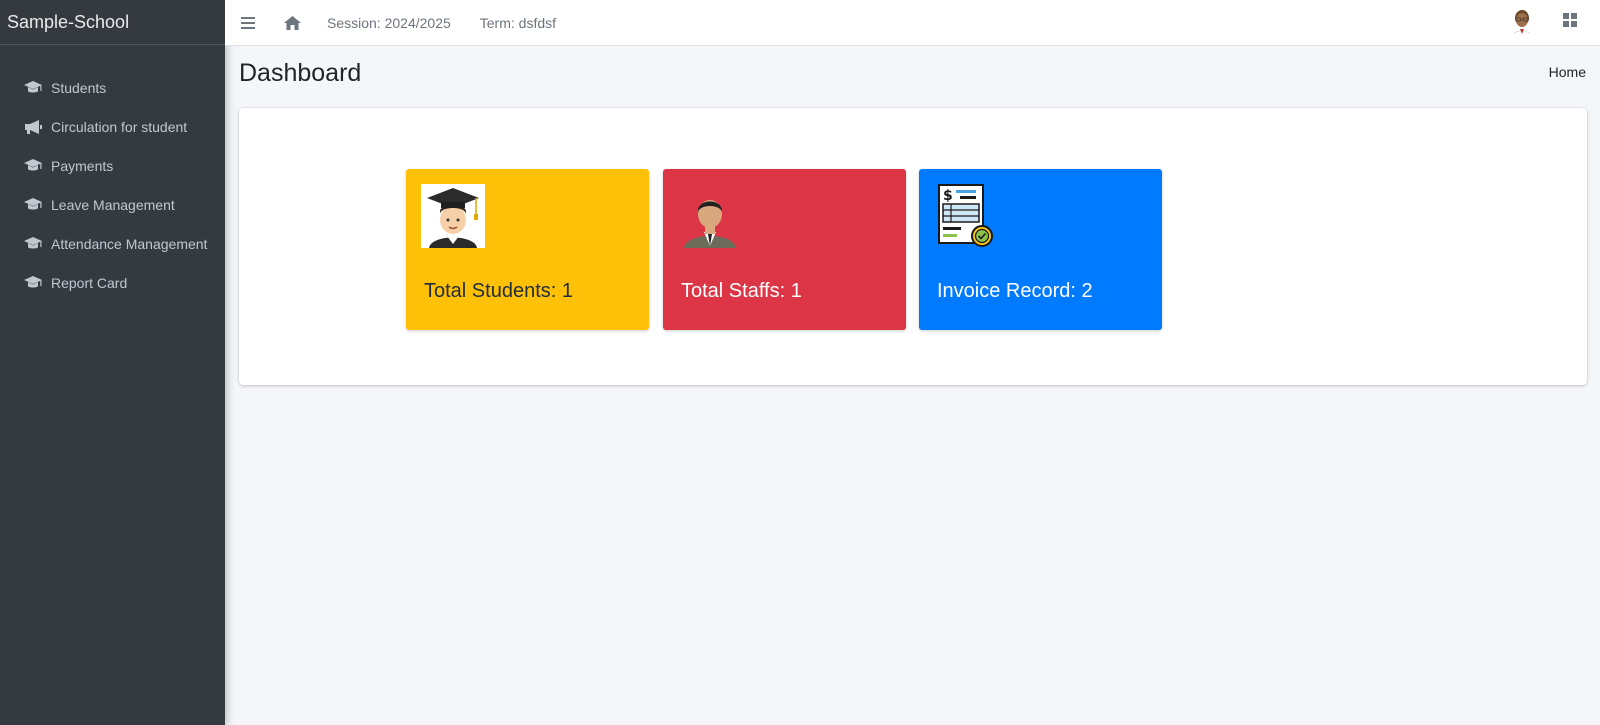 The width and height of the screenshot is (1600, 725). I want to click on sidebar-item-payments: Payments, so click(112, 165).